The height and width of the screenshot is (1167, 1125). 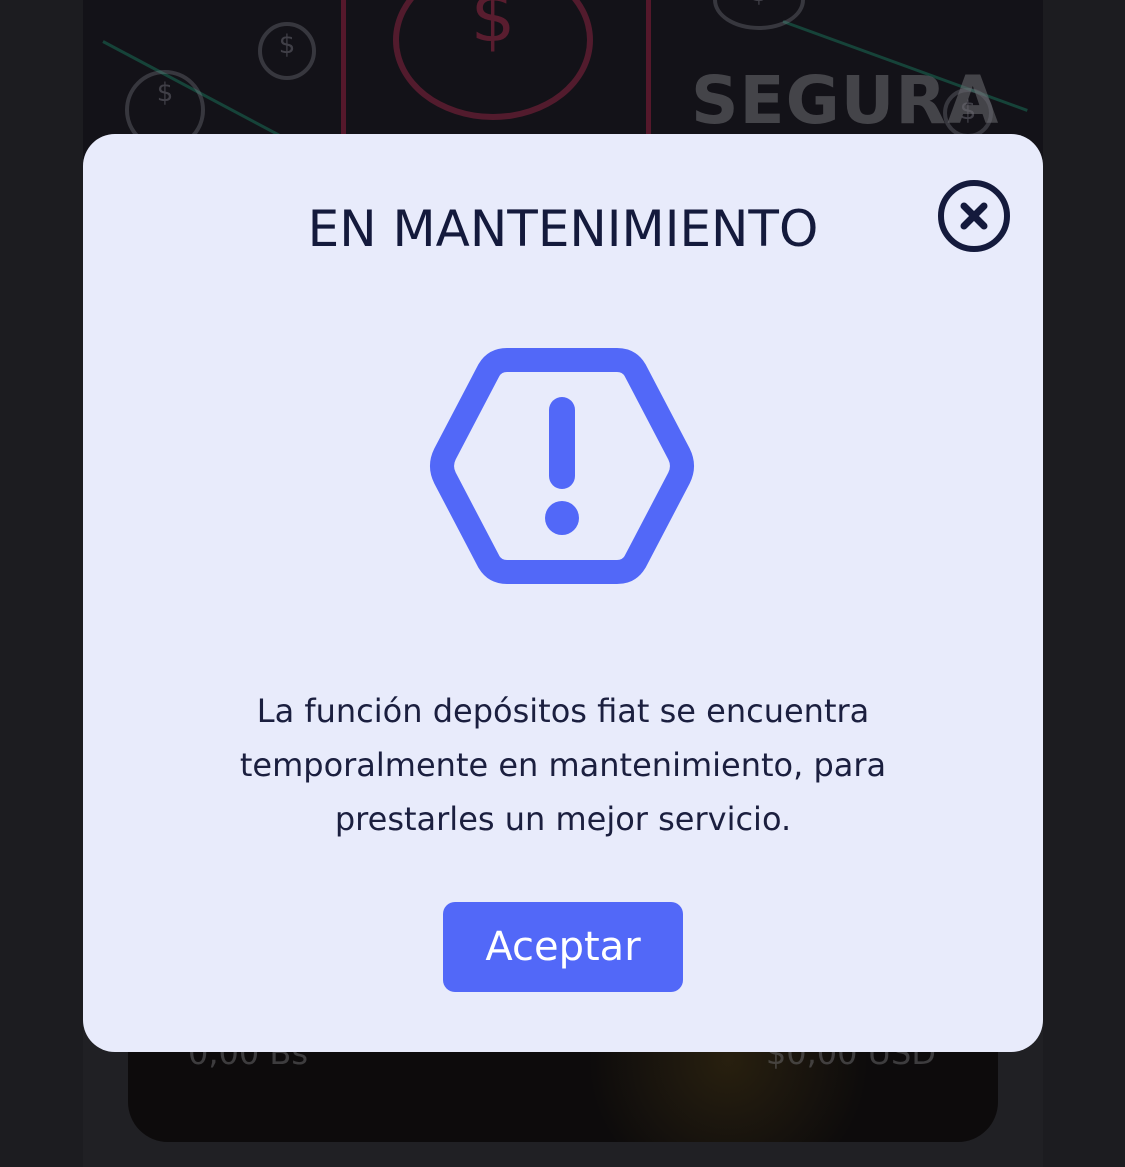 I want to click on modal-title: EN MANTENIMIENTO, so click(x=563, y=229).